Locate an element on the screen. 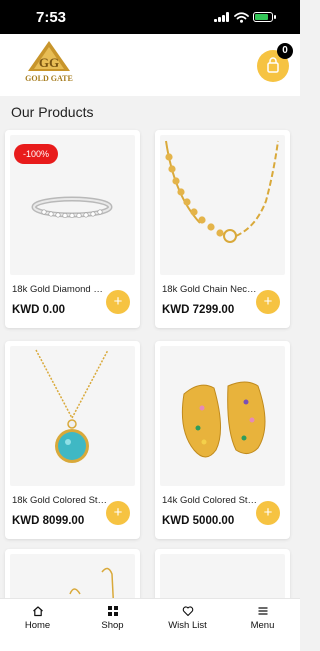 This screenshot has width=320, height=651. product-price: KWD 8099.00 is located at coordinates (48, 521).